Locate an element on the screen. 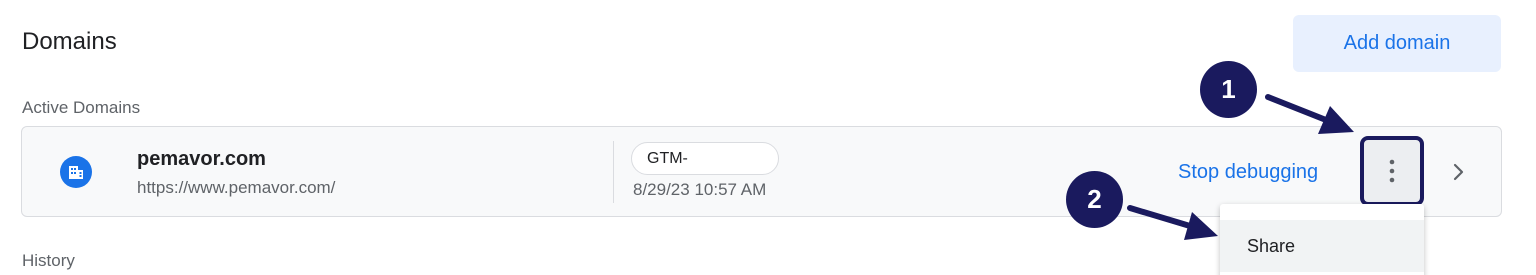 This screenshot has width=1536, height=275. annotation-arrows is located at coordinates (1240, 167).